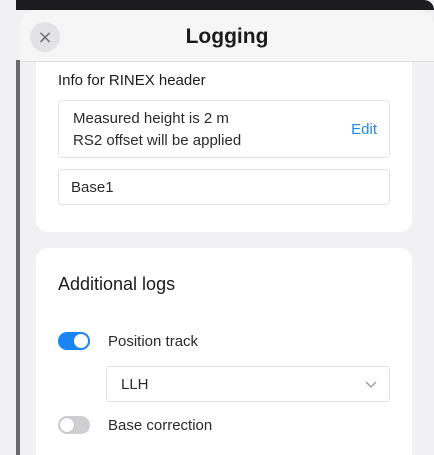  Describe the element at coordinates (151, 118) in the screenshot. I see `measured-height-text: Measured height is 2 m` at that location.